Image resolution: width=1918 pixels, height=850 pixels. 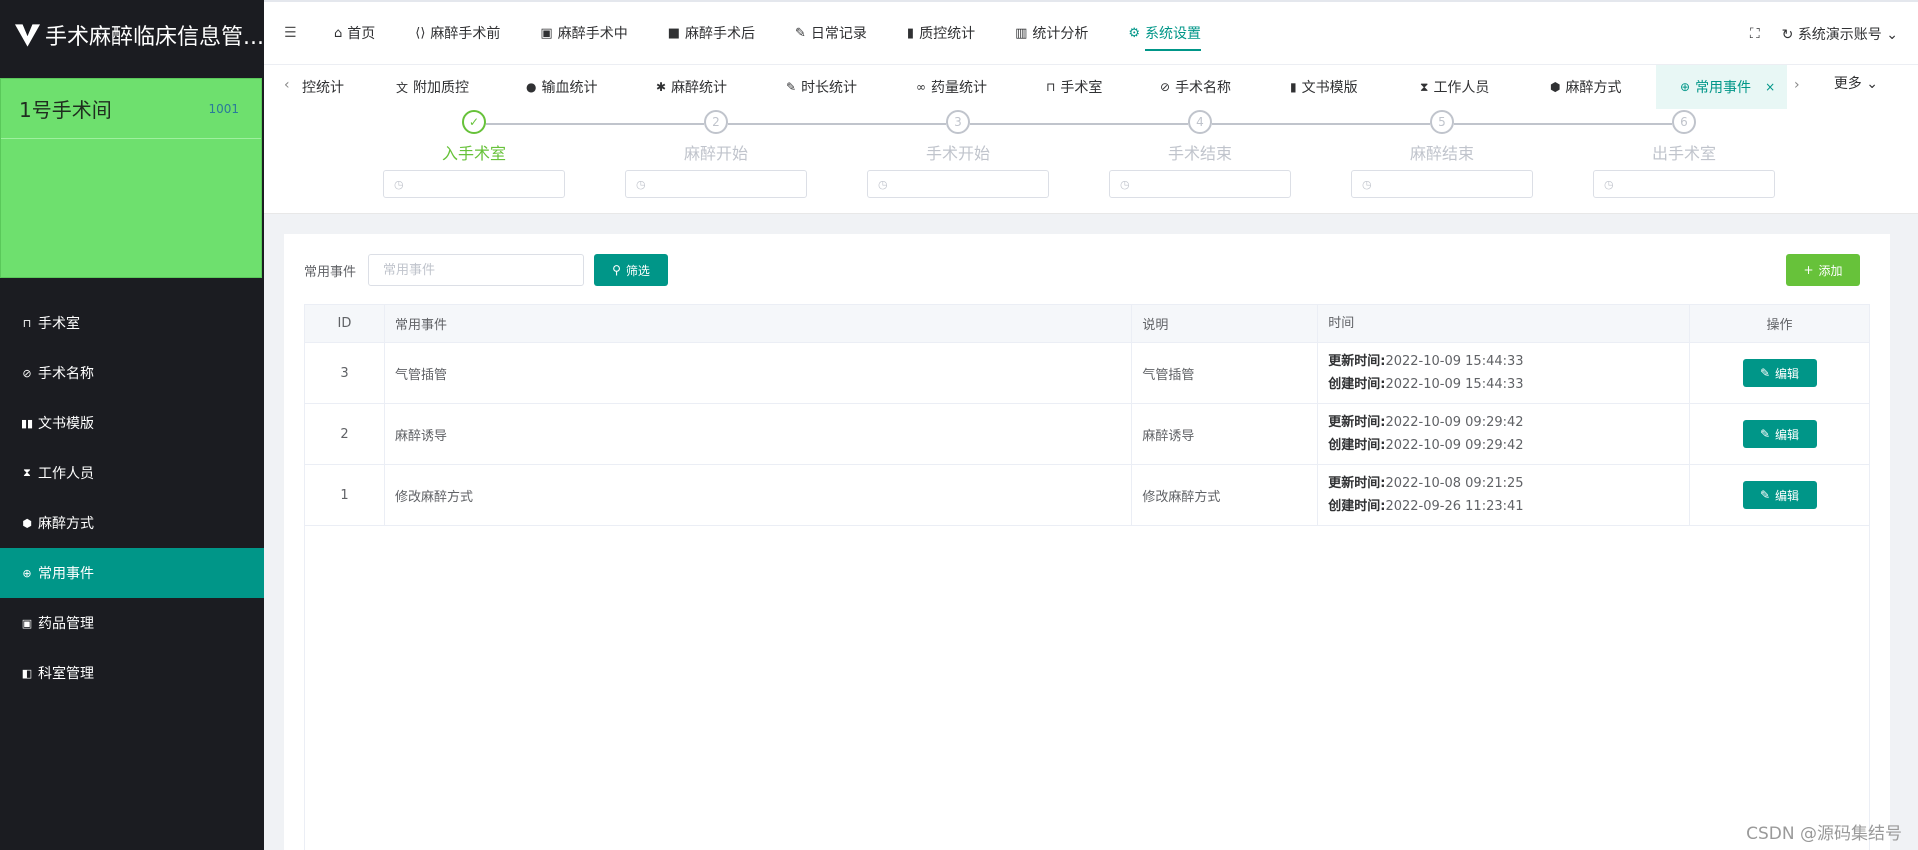 I want to click on tab-label: 控统计, so click(x=323, y=88).